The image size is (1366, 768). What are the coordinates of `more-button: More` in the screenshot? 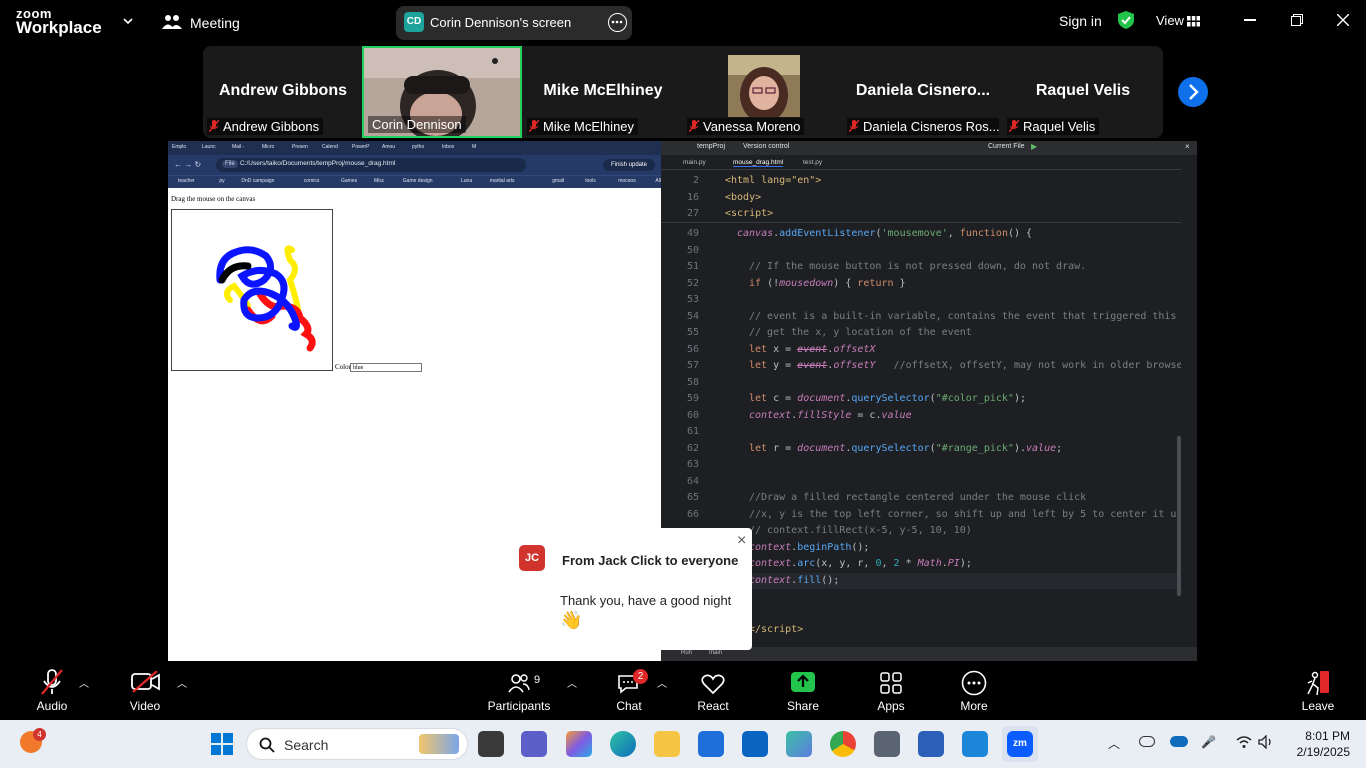 It's located at (974, 690).